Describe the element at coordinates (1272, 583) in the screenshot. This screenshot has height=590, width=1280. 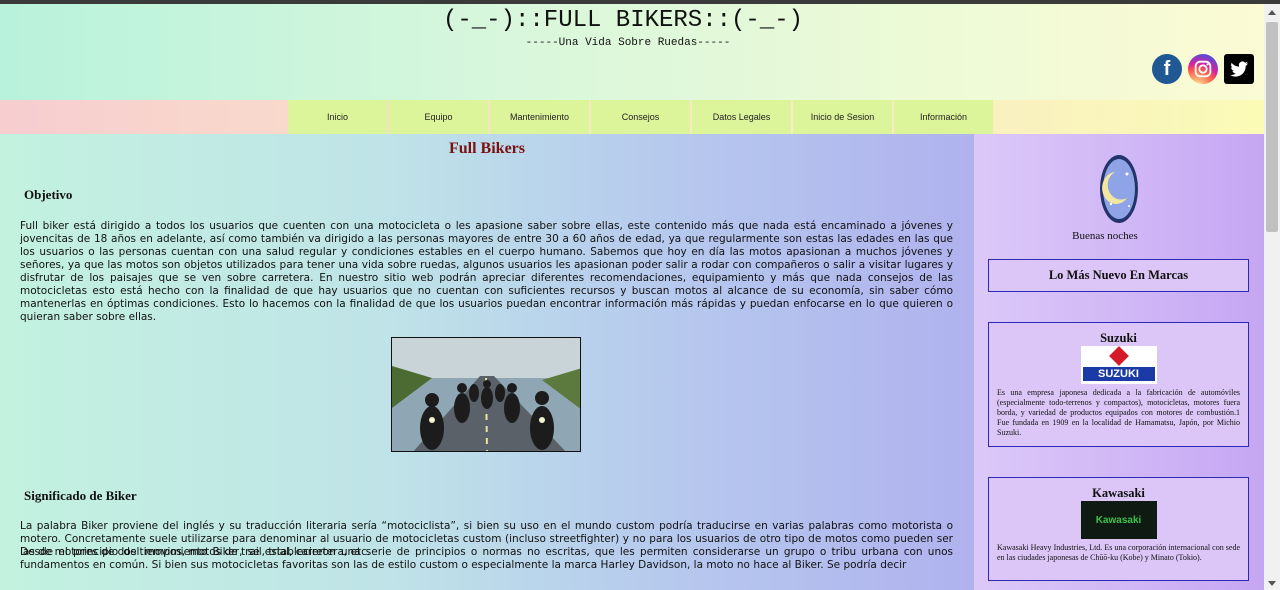
I see `scroll-down-icon` at that location.